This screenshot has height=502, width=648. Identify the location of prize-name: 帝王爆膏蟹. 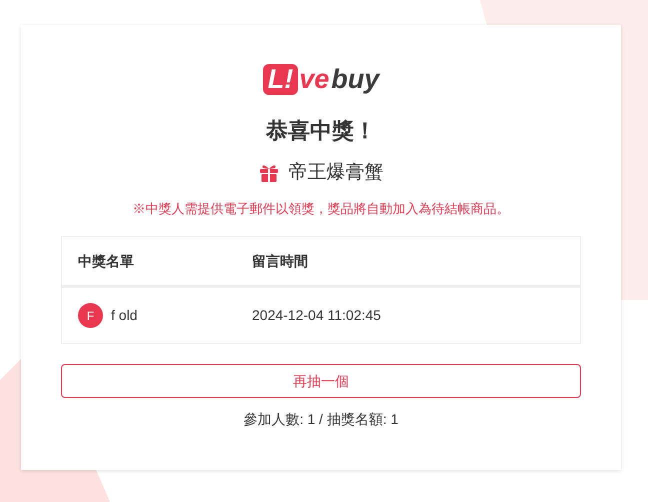
(336, 173).